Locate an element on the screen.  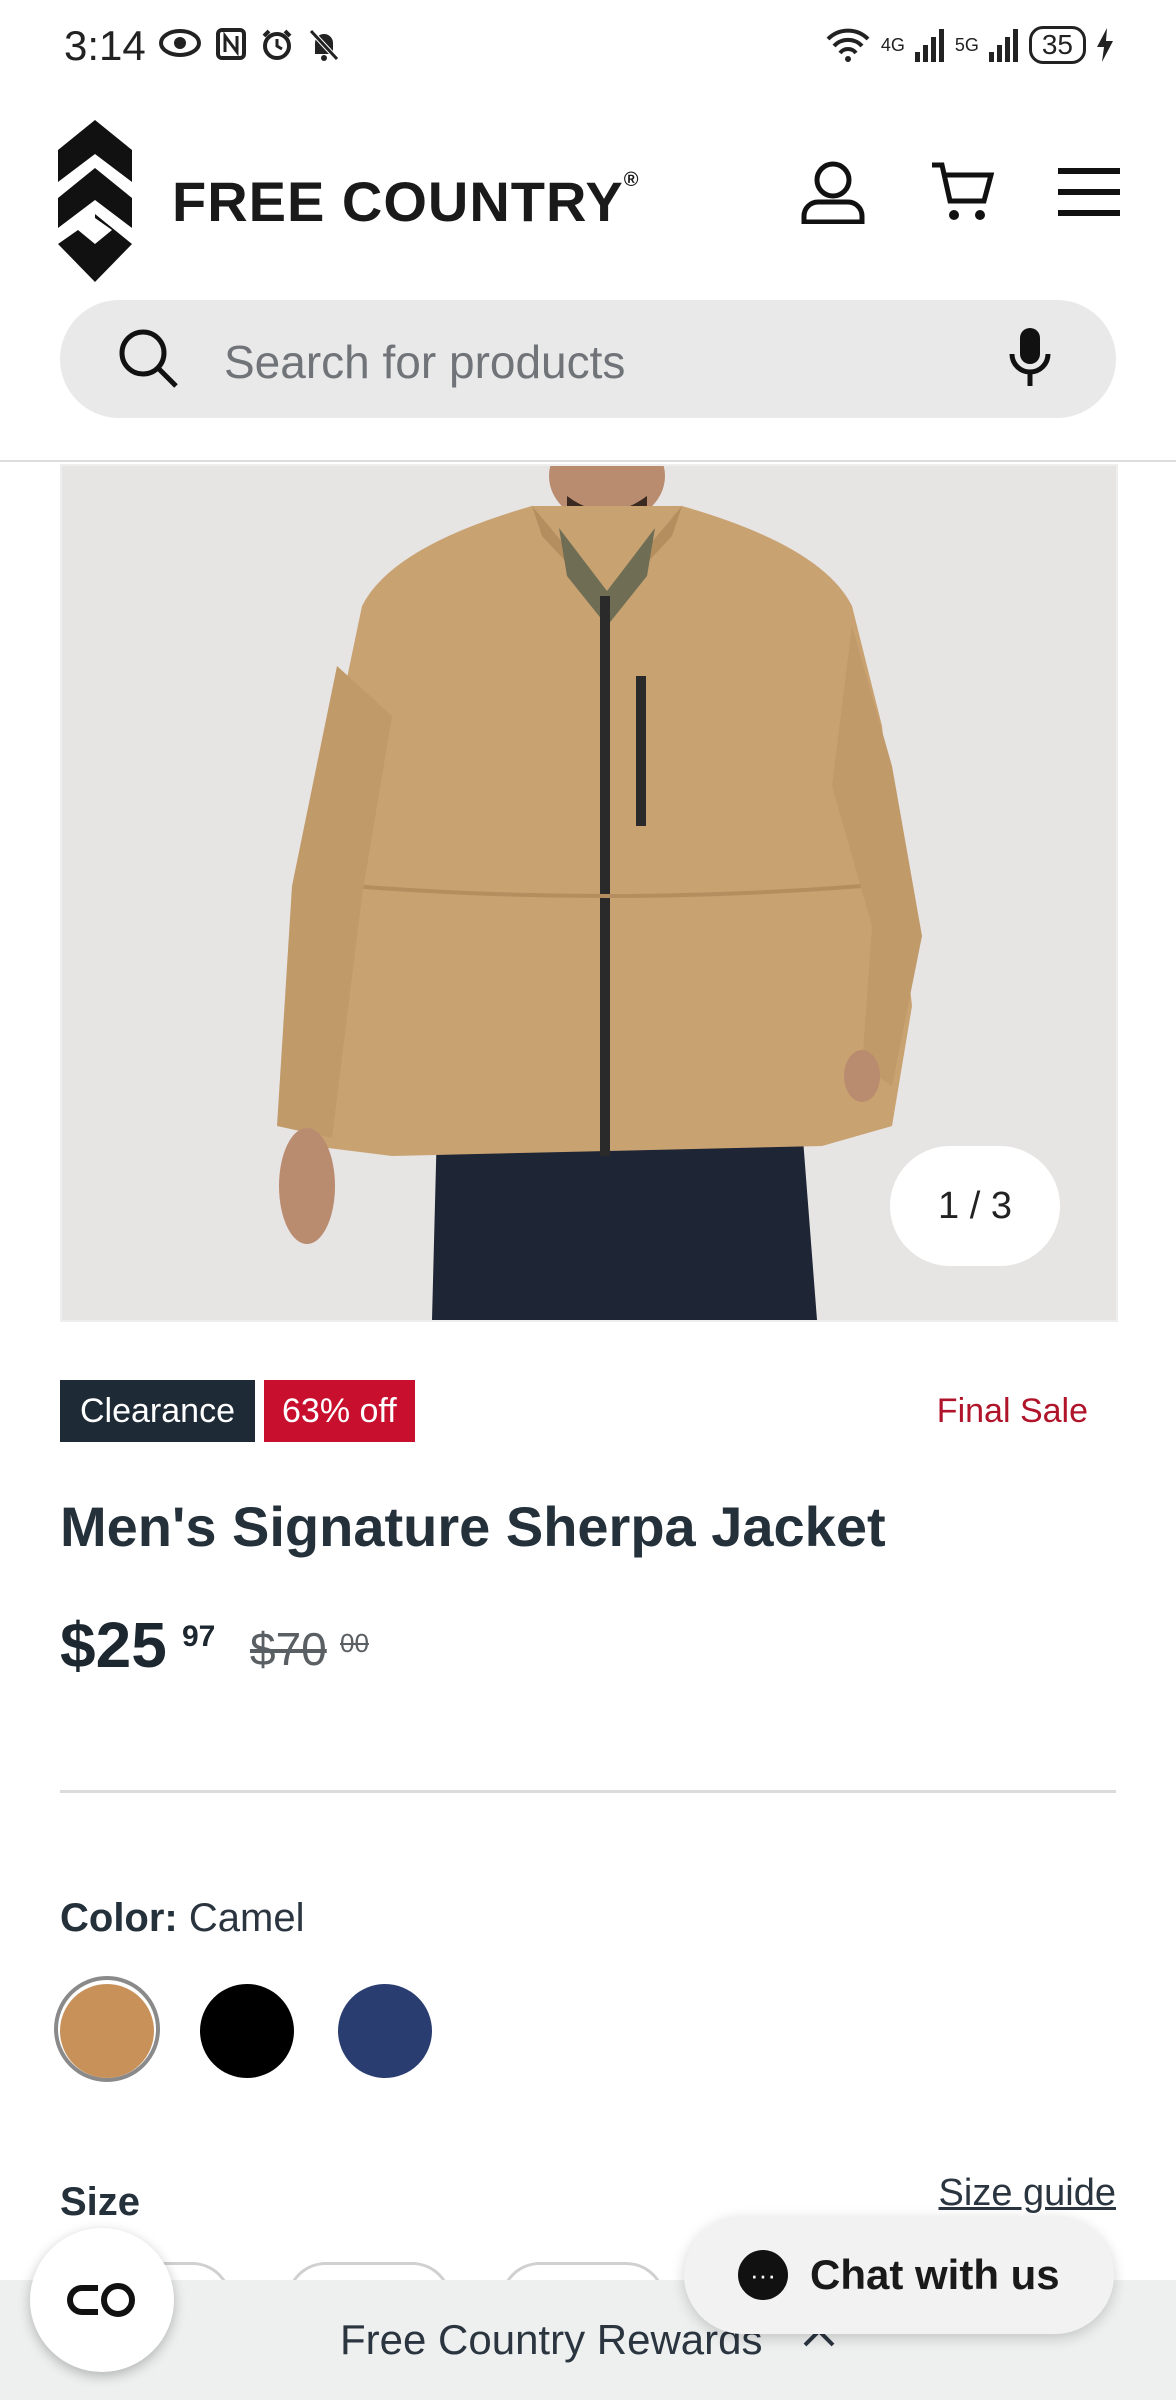
chat-label: Chat with us is located at coordinates (935, 2274).